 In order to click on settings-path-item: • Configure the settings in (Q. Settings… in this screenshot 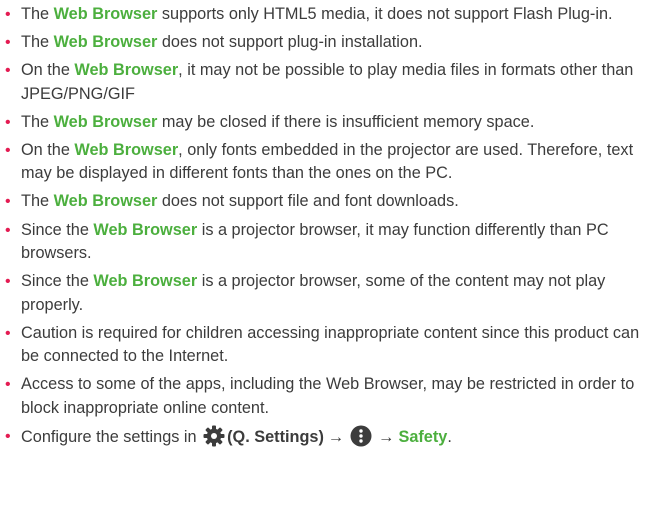, I will do `click(324, 440)`.